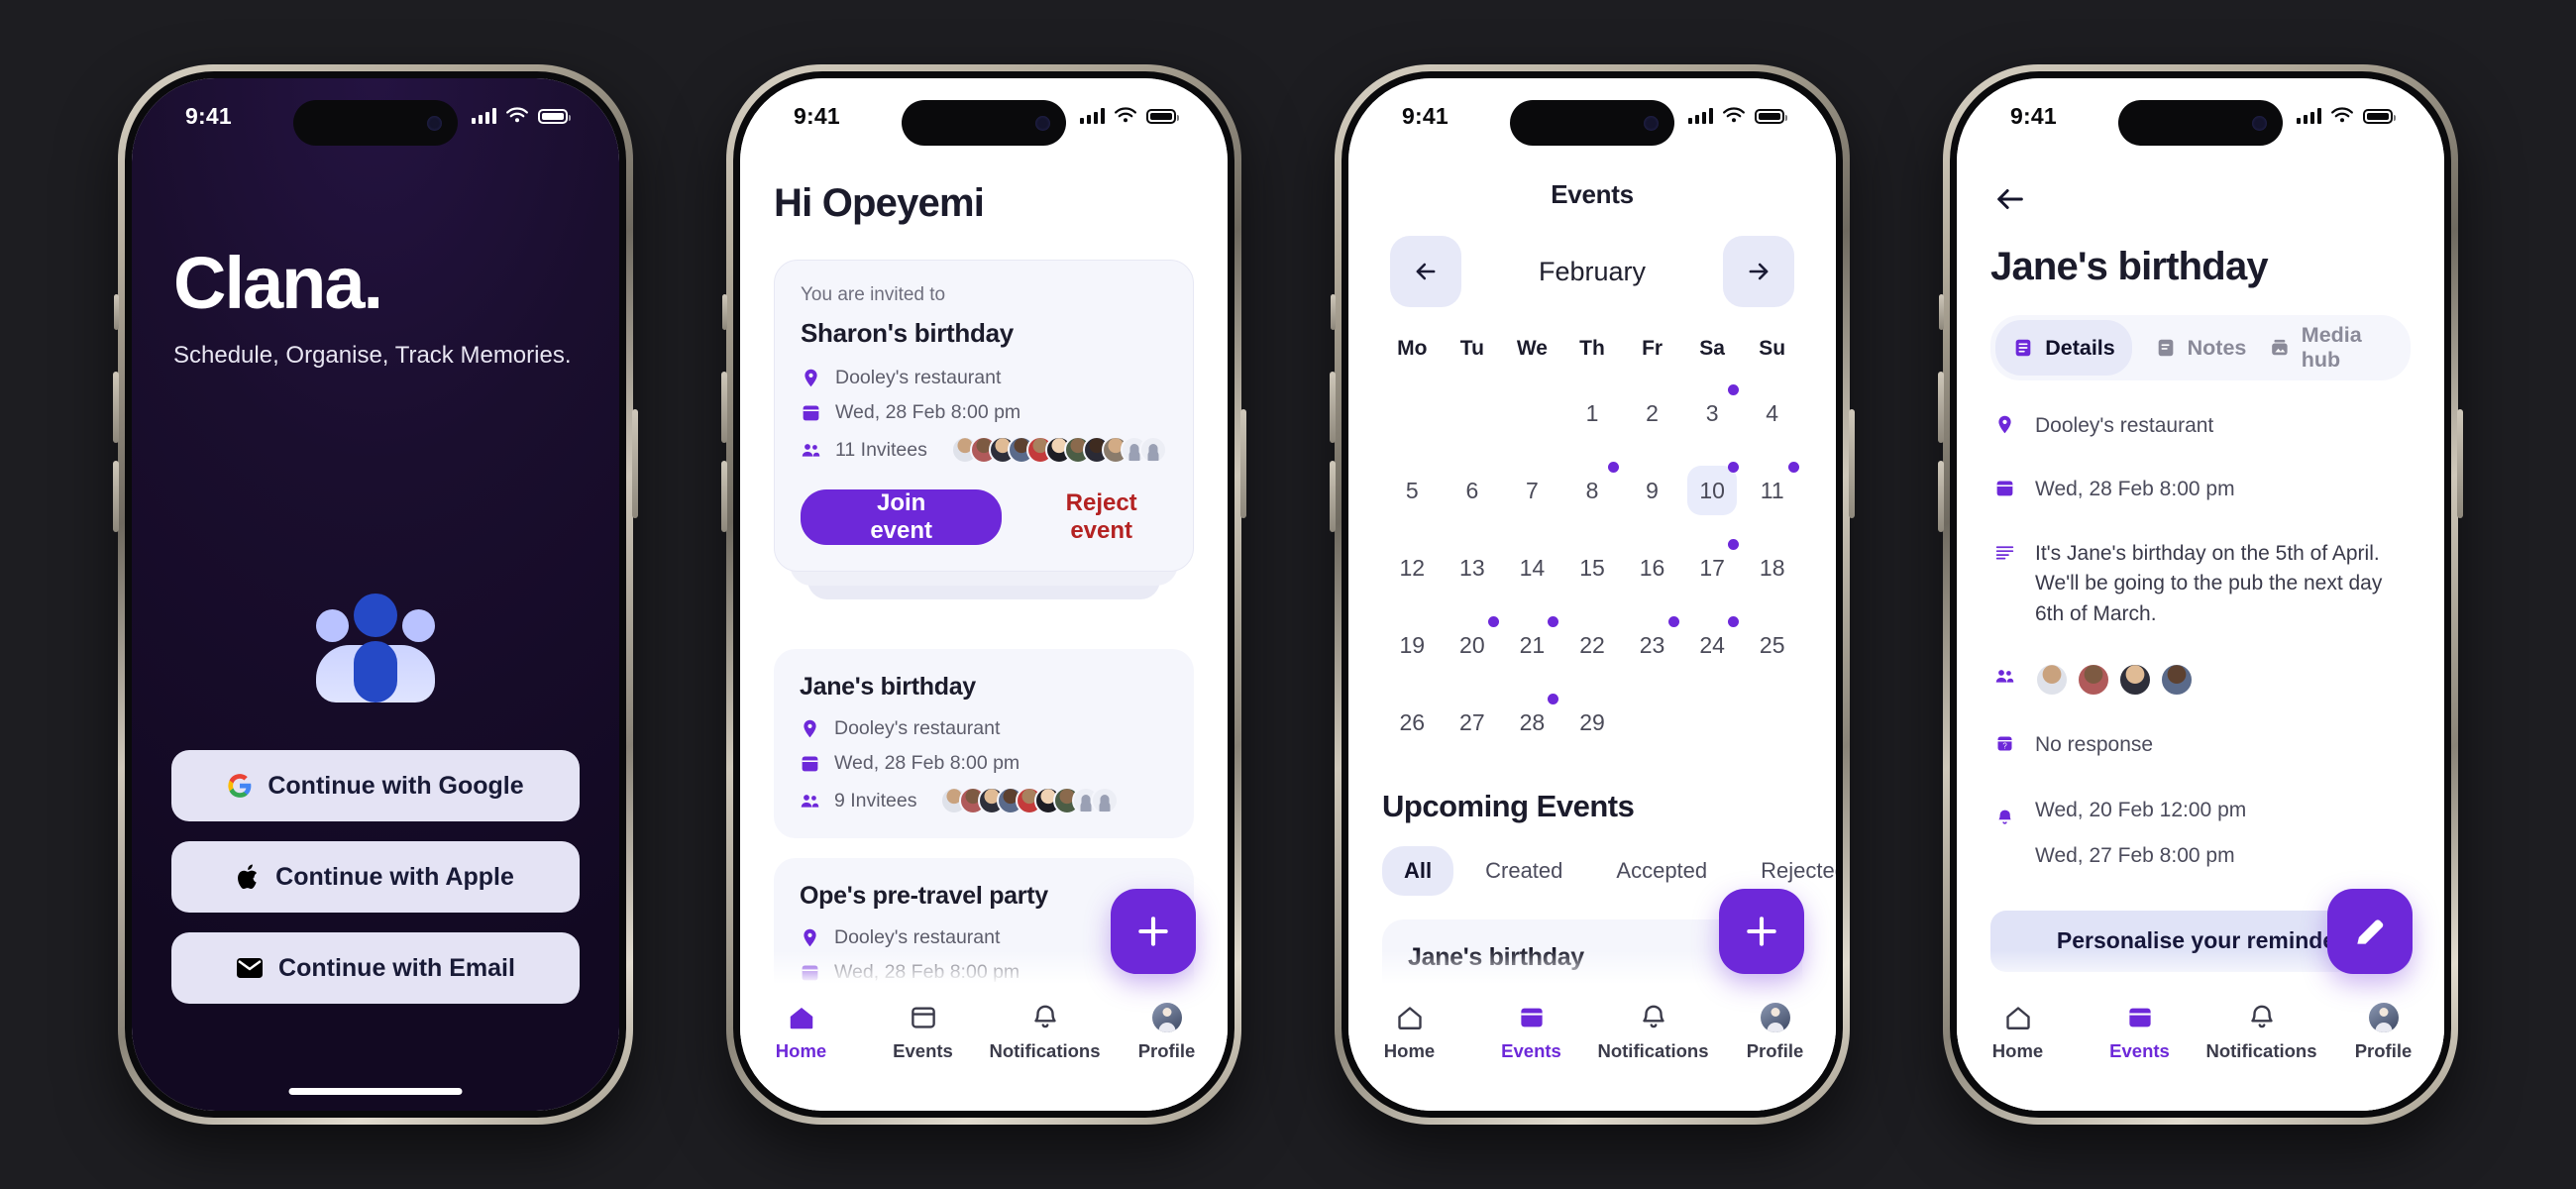  What do you see at coordinates (1772, 491) in the screenshot?
I see `calendar-day-cell: 11` at bounding box center [1772, 491].